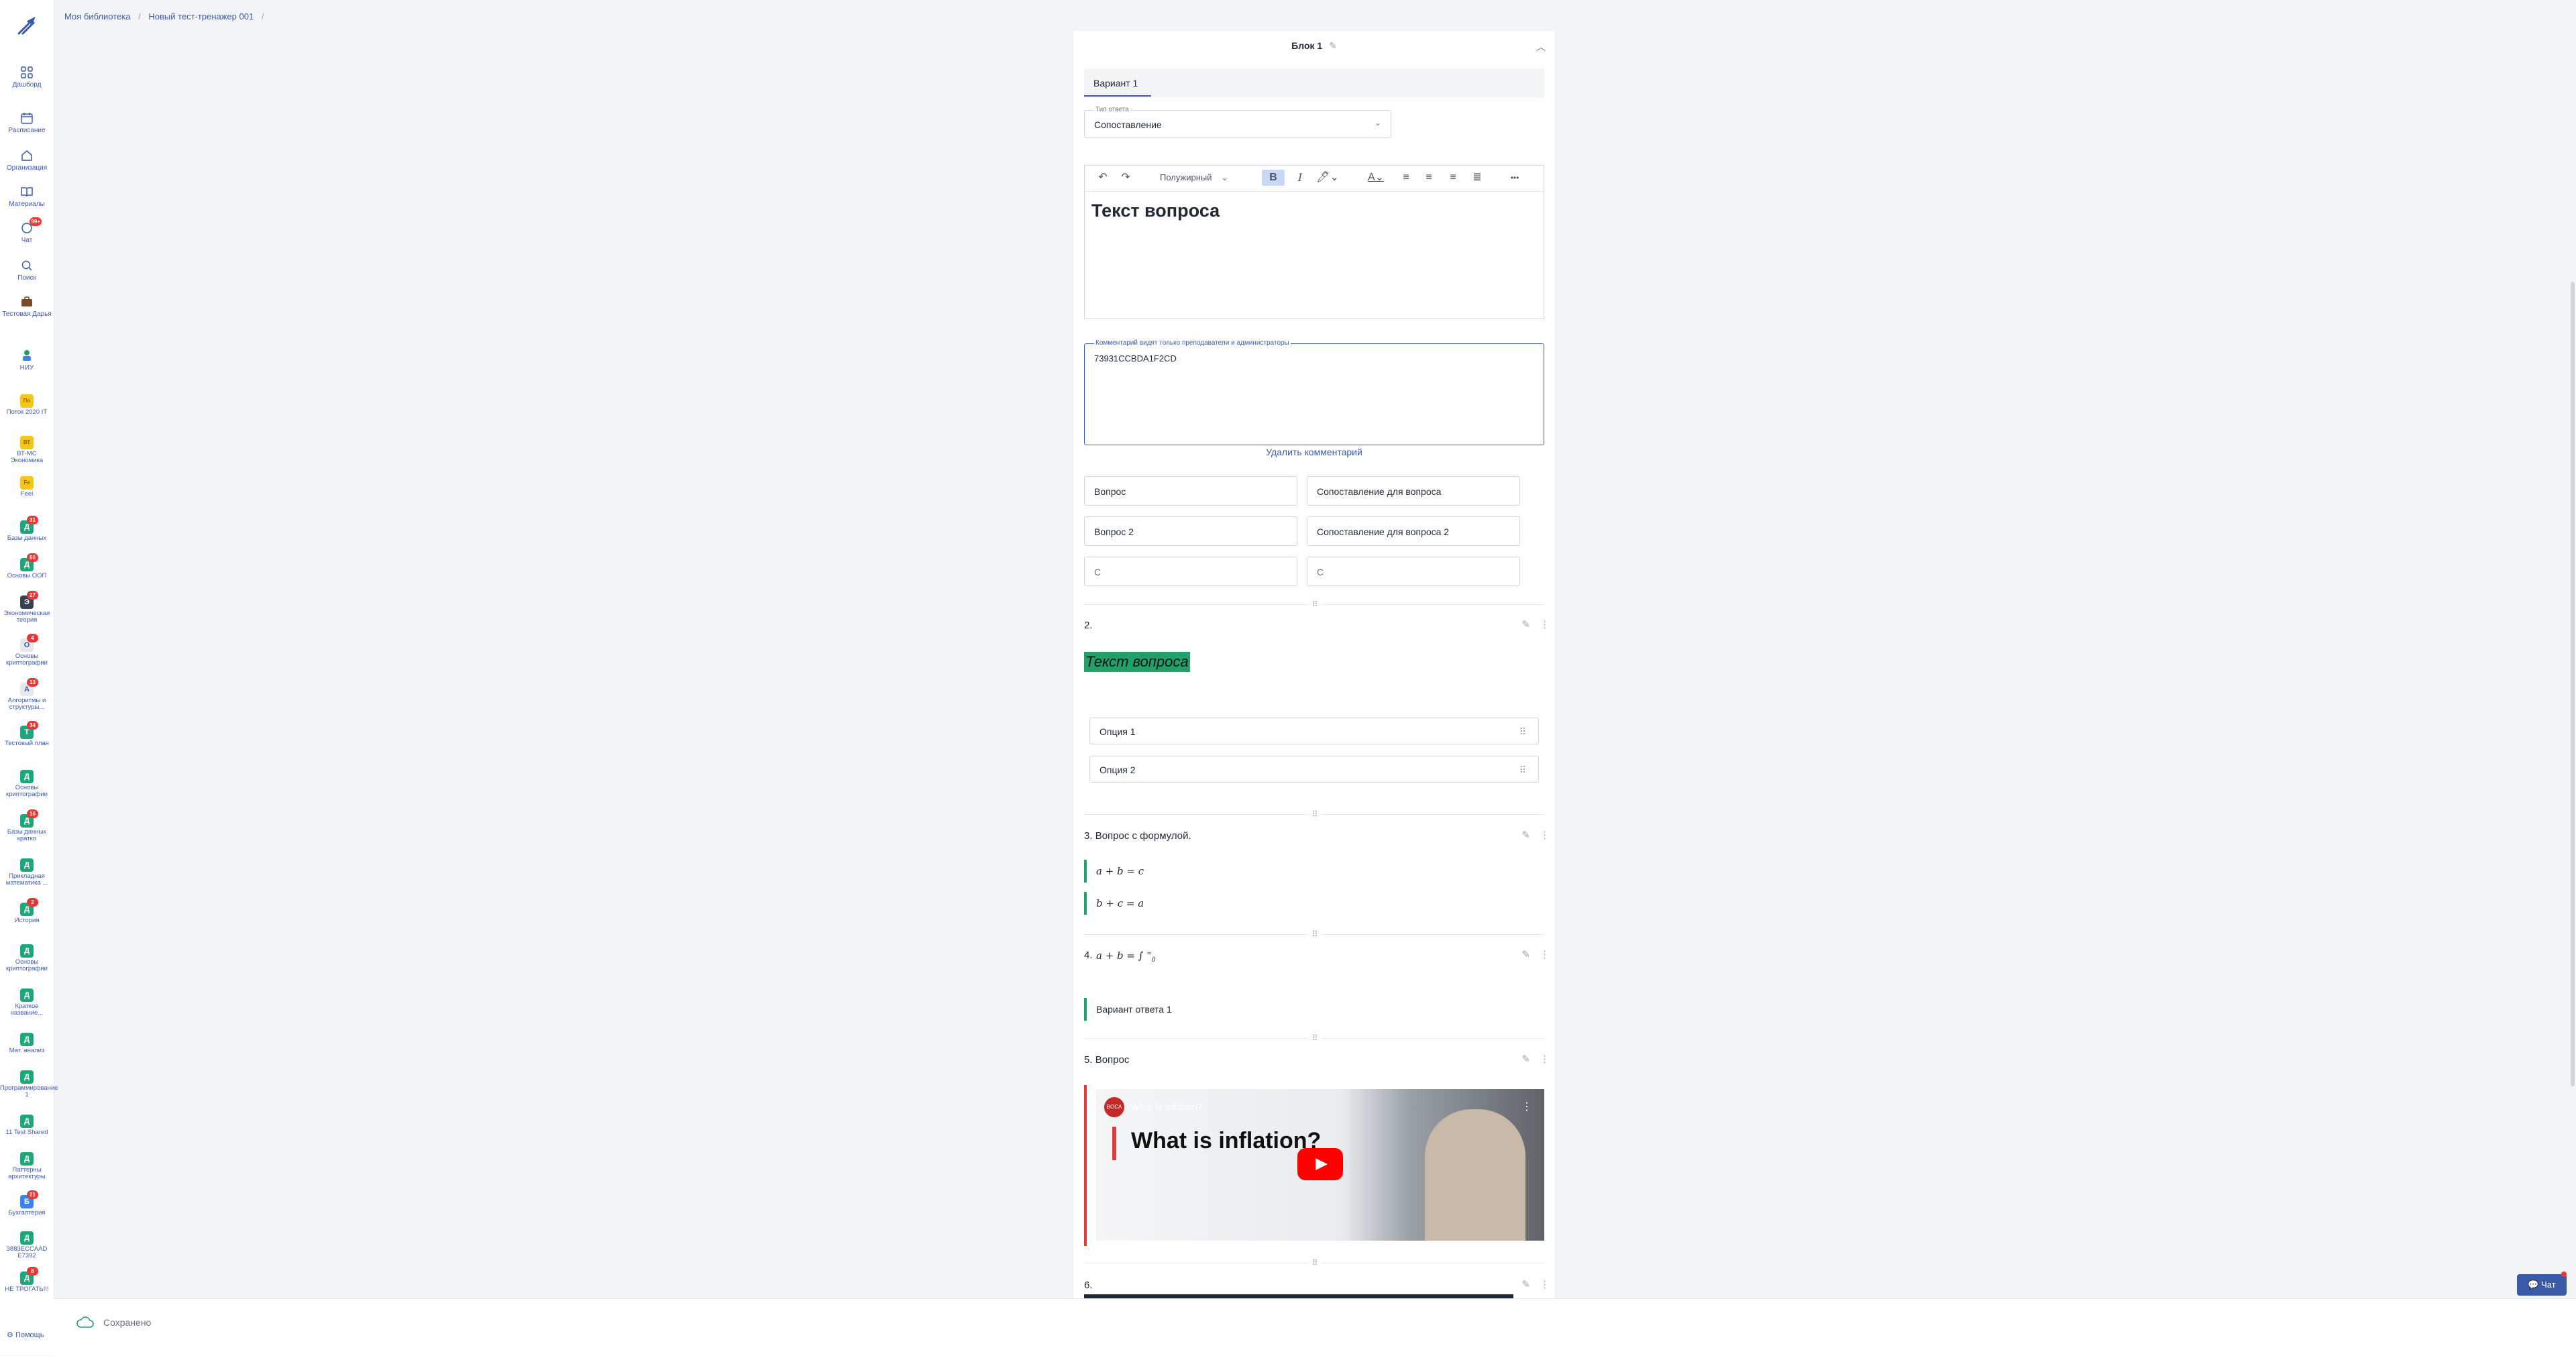 The height and width of the screenshot is (1356, 2576). I want to click on highlight-color-icon: 🖊⌄, so click(1327, 178).